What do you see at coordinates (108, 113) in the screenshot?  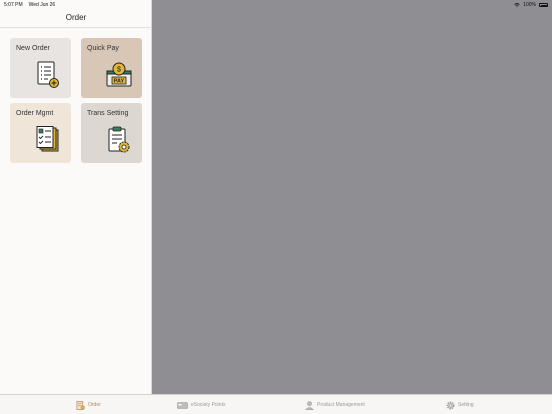 I see `tile-label: Trans Setting` at bounding box center [108, 113].